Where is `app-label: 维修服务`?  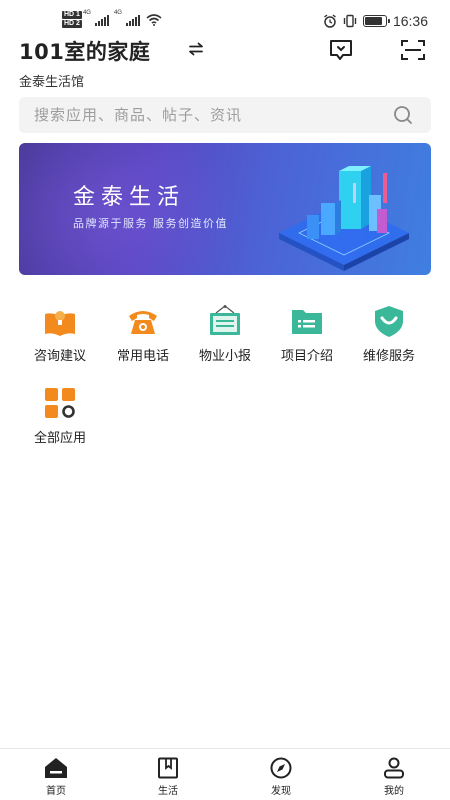 app-label: 维修服务 is located at coordinates (388, 356).